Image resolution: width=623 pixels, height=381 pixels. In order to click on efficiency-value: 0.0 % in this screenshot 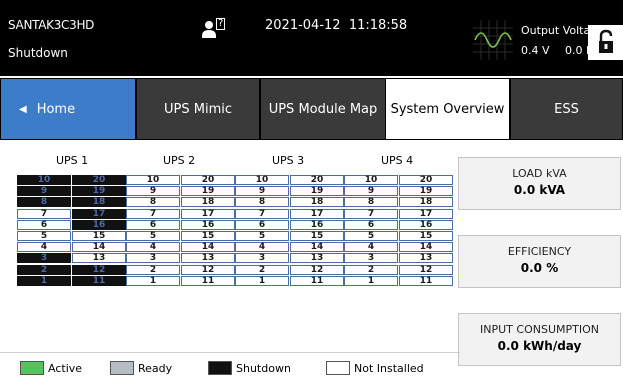, I will do `click(539, 268)`.